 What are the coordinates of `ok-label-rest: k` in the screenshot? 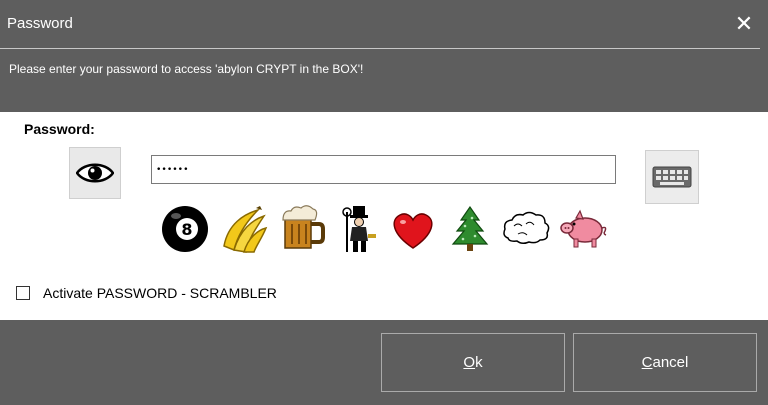 It's located at (479, 362).